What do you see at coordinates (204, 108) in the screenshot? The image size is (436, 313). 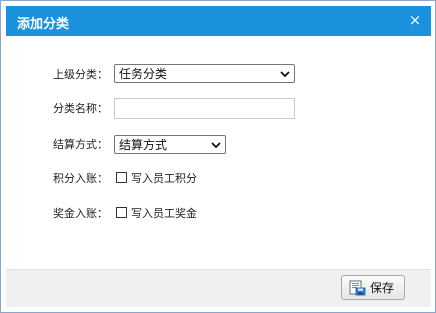 I see `category-name-input` at bounding box center [204, 108].